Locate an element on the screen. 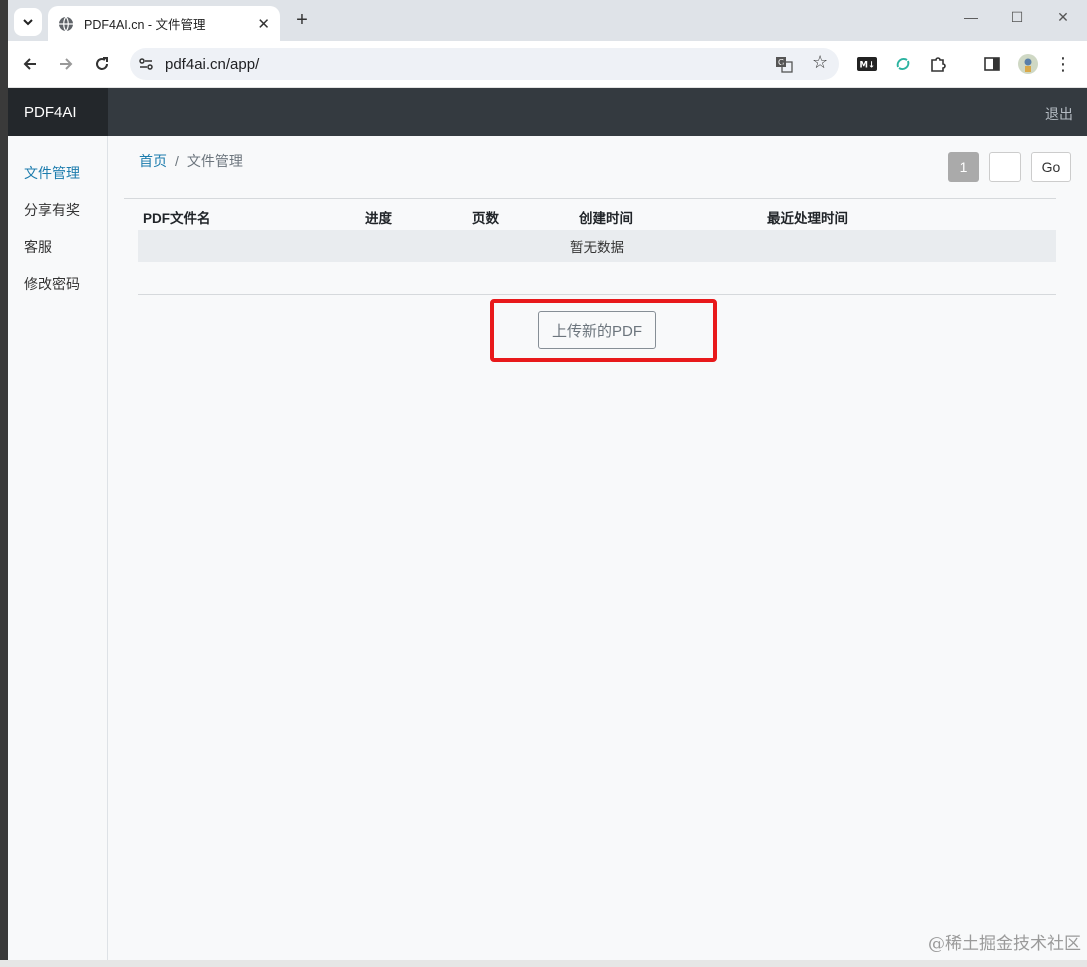 The image size is (1087, 967). column-header-progress: 进度 is located at coordinates (378, 218).